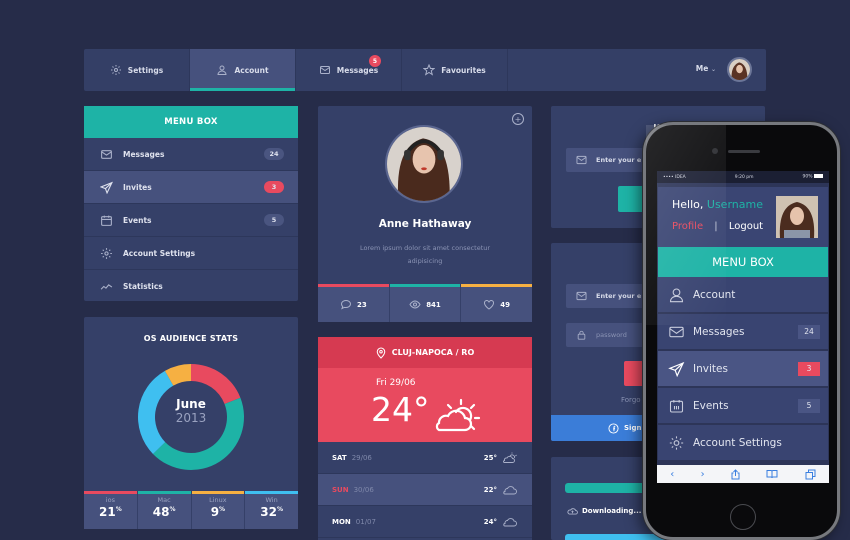 The image size is (850, 540). What do you see at coordinates (425, 522) in the screenshot?
I see `forecast-row: MON 01/07 24°` at bounding box center [425, 522].